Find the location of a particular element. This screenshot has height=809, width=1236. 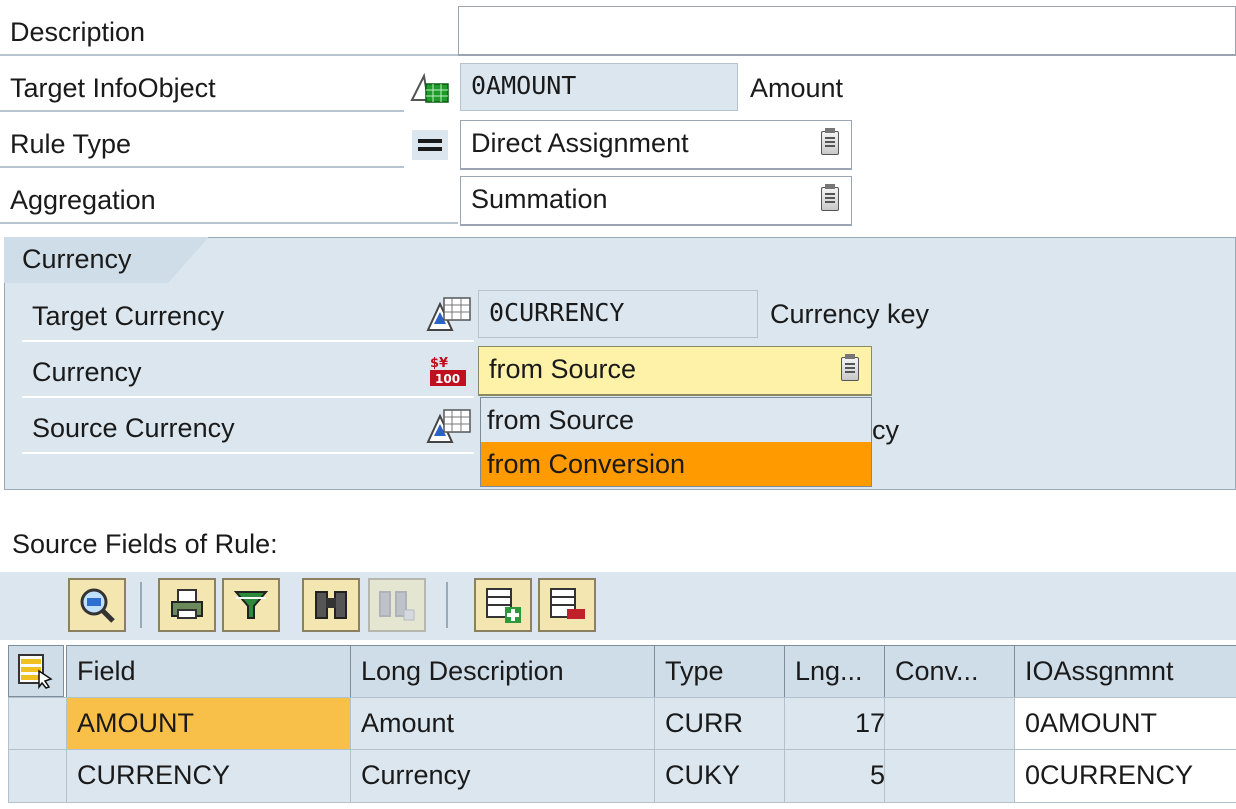

target-currency-field: 0CURRENCY is located at coordinates (618, 314).